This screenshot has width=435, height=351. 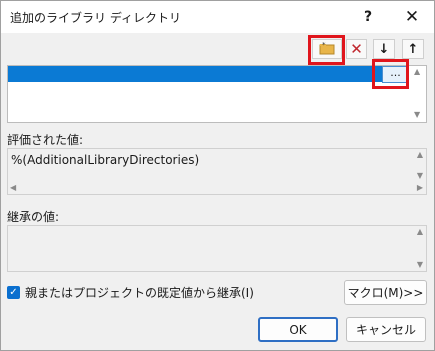 What do you see at coordinates (217, 171) in the screenshot?
I see `evaluated-value-box: %(AdditionalLibraryDirectories) ◀ ▲ ▼ ▶` at bounding box center [217, 171].